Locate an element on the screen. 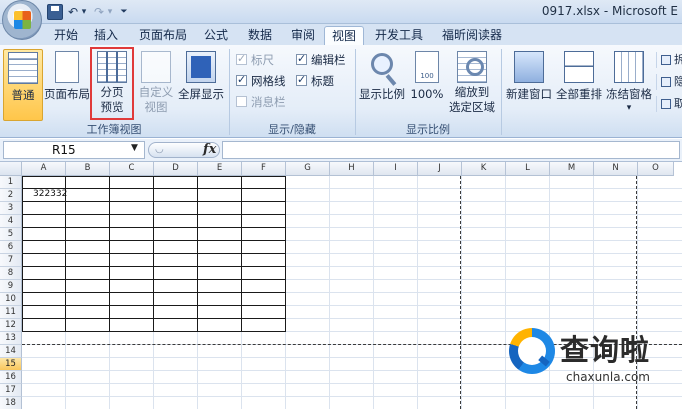 Image resolution: width=682 pixels, height=409 pixels. tab-review: 审阅 is located at coordinates (303, 36).